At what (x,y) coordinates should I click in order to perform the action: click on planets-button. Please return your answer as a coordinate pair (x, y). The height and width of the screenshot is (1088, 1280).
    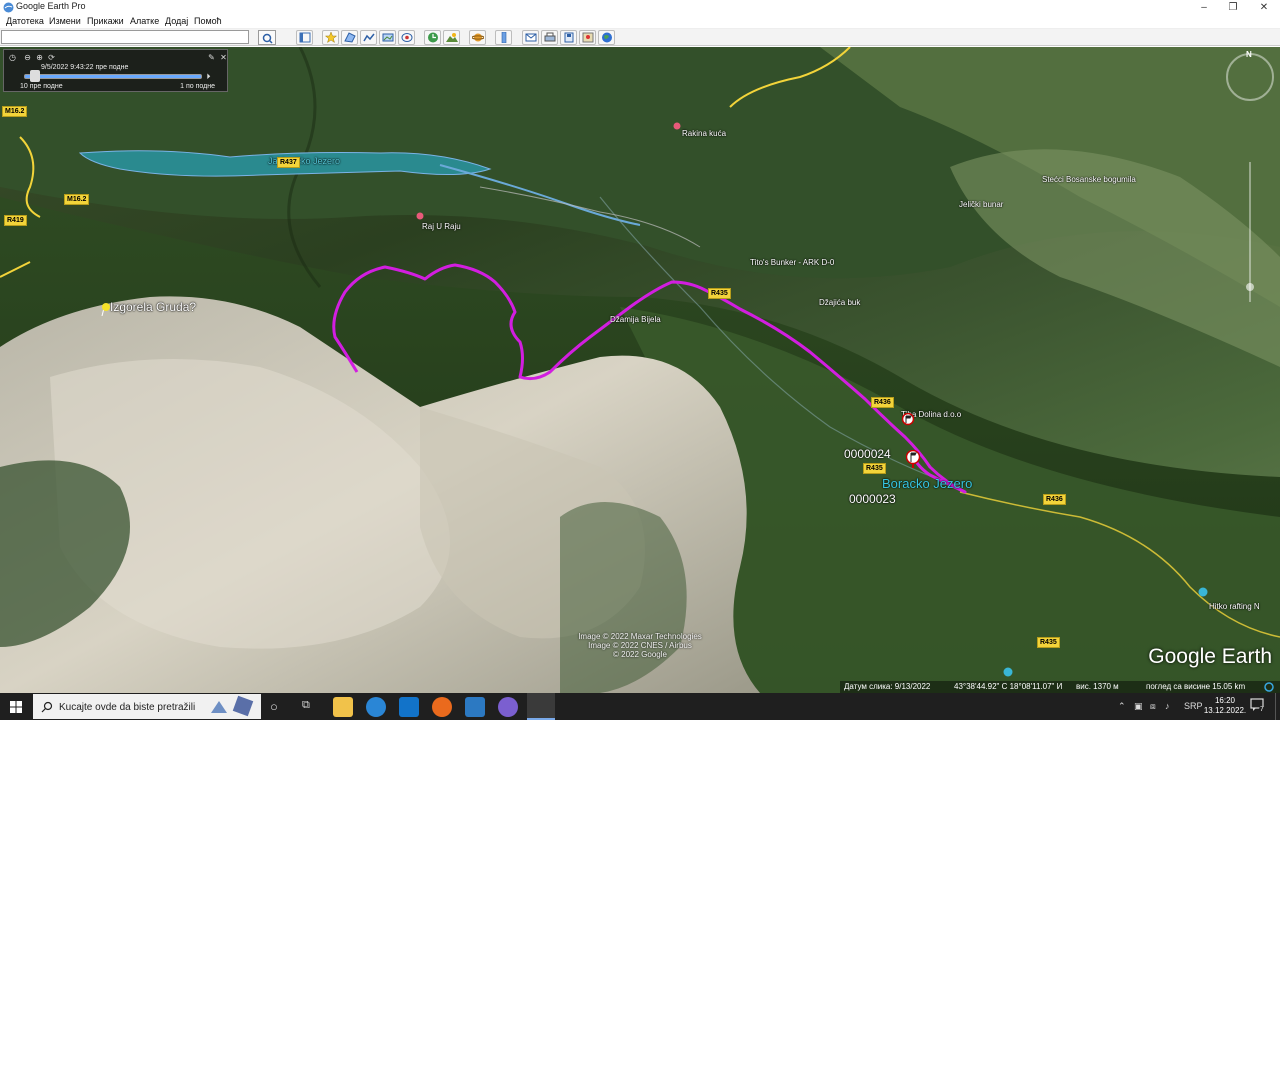
    Looking at the image, I should click on (477, 37).